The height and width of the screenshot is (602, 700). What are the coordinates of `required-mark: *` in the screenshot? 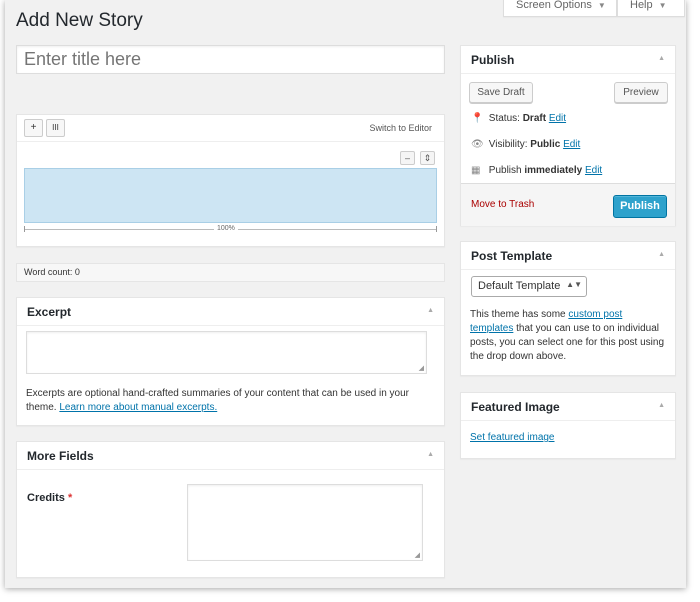 It's located at (70, 498).